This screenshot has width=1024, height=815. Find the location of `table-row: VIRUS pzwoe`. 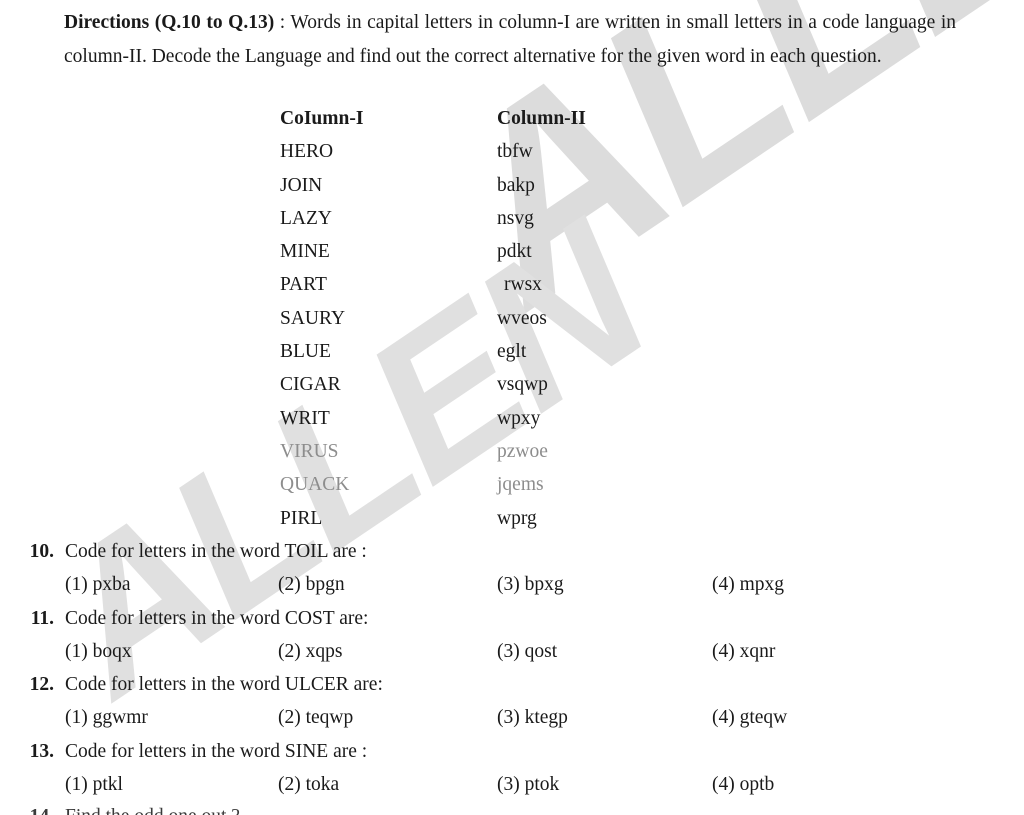

table-row: VIRUS pzwoe is located at coordinates (512, 457).